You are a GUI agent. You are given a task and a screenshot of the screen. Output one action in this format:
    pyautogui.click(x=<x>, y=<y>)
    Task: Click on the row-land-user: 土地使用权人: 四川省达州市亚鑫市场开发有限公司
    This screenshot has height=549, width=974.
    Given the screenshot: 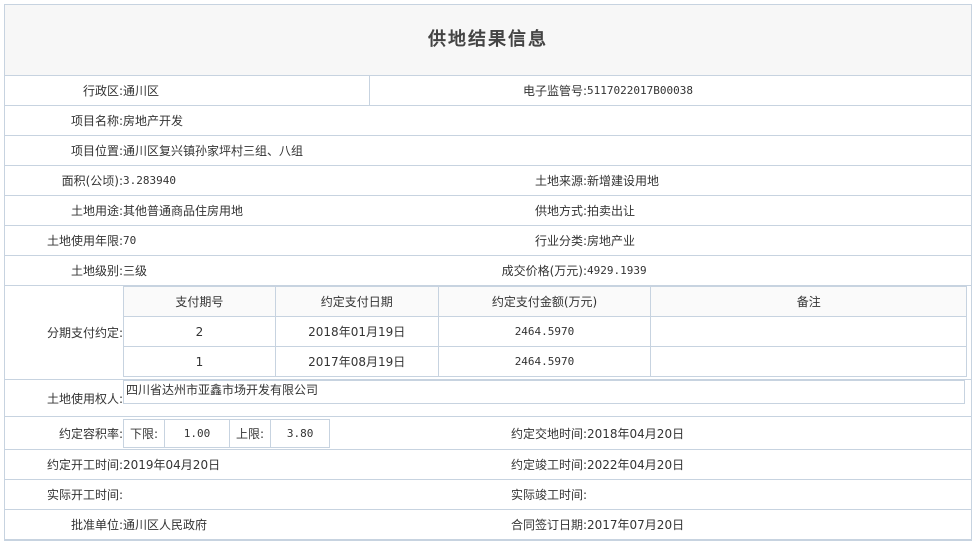 What is the action you would take?
    pyautogui.click(x=488, y=398)
    